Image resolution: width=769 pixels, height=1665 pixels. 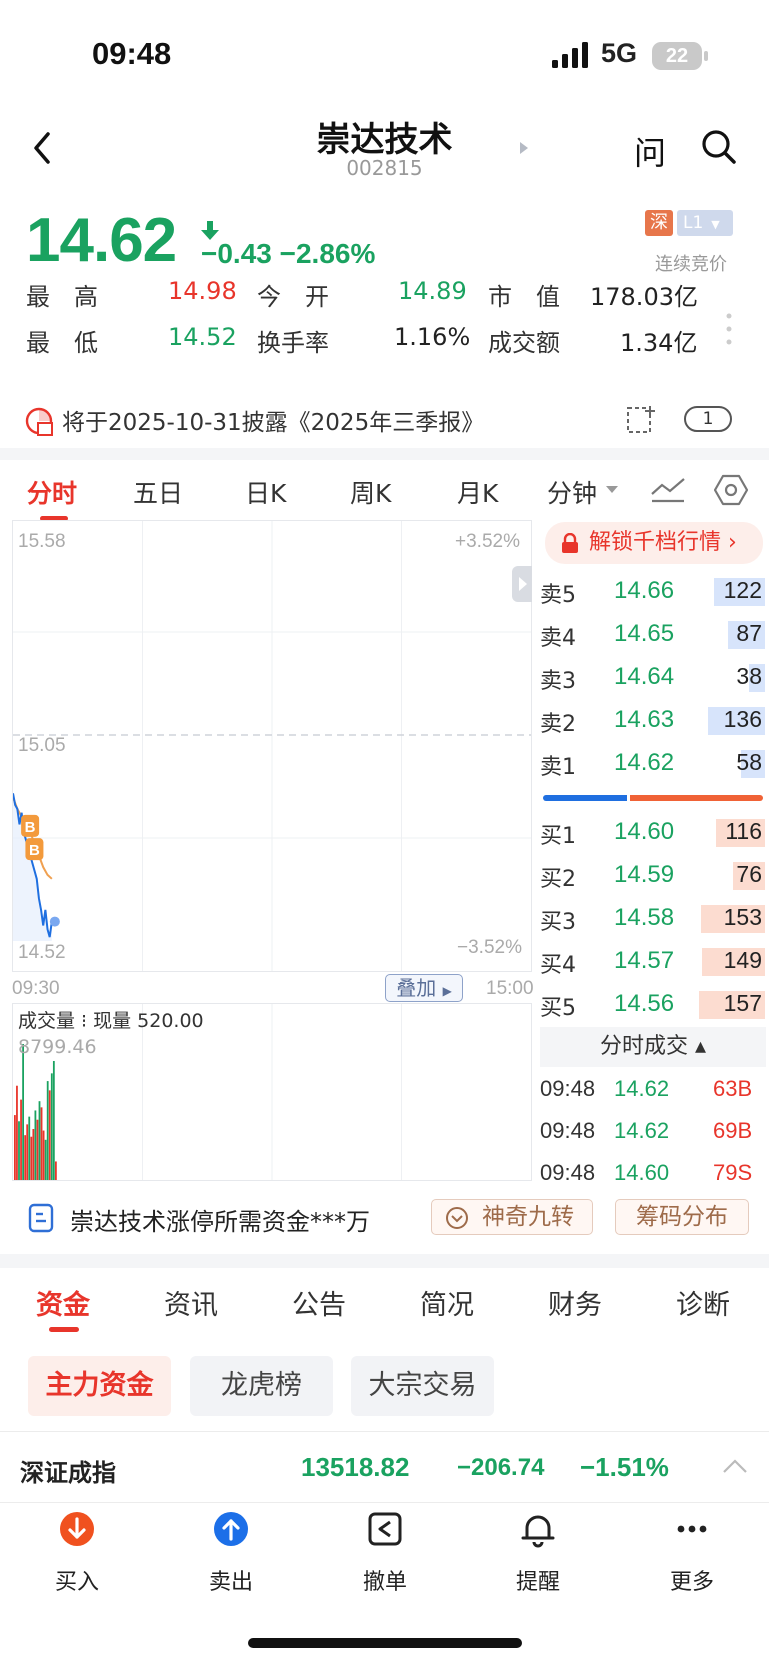 What do you see at coordinates (644, 297) in the screenshot?
I see `mcap-value: 178.03亿` at bounding box center [644, 297].